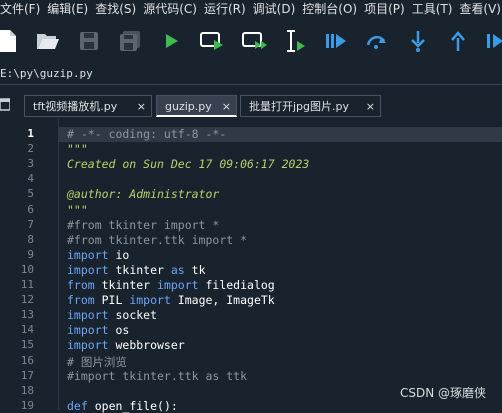 The image size is (502, 413). I want to click on tab-label: tft视频播放机.py, so click(75, 106).